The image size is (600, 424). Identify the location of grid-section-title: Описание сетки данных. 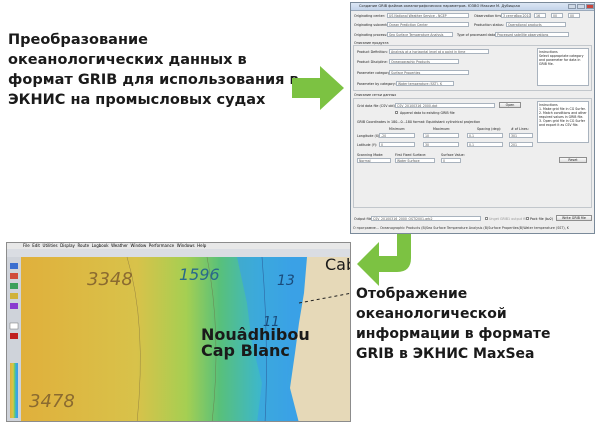
(375, 95).